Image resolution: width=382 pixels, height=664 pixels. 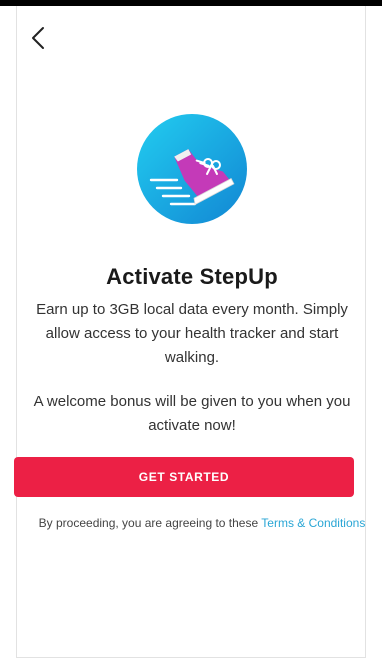 I want to click on running-shoe-icon, so click(x=192, y=169).